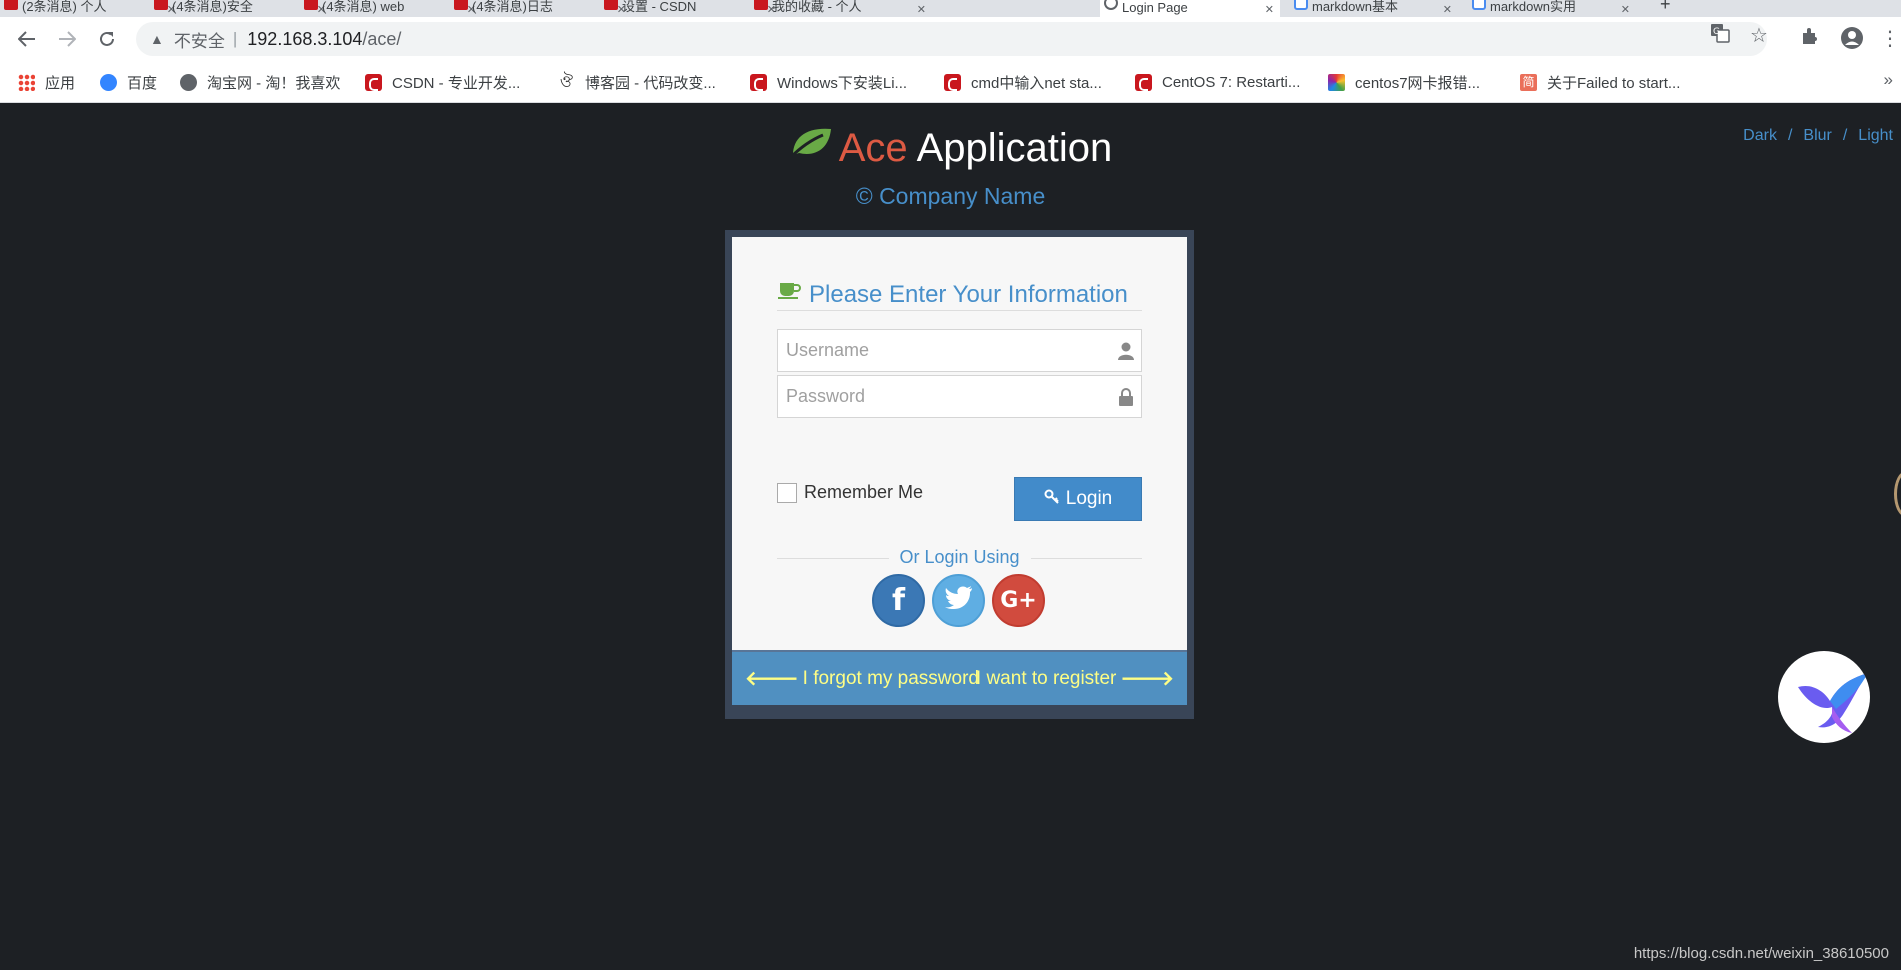 The width and height of the screenshot is (1901, 970). I want to click on facebook-icon: f, so click(898, 600).